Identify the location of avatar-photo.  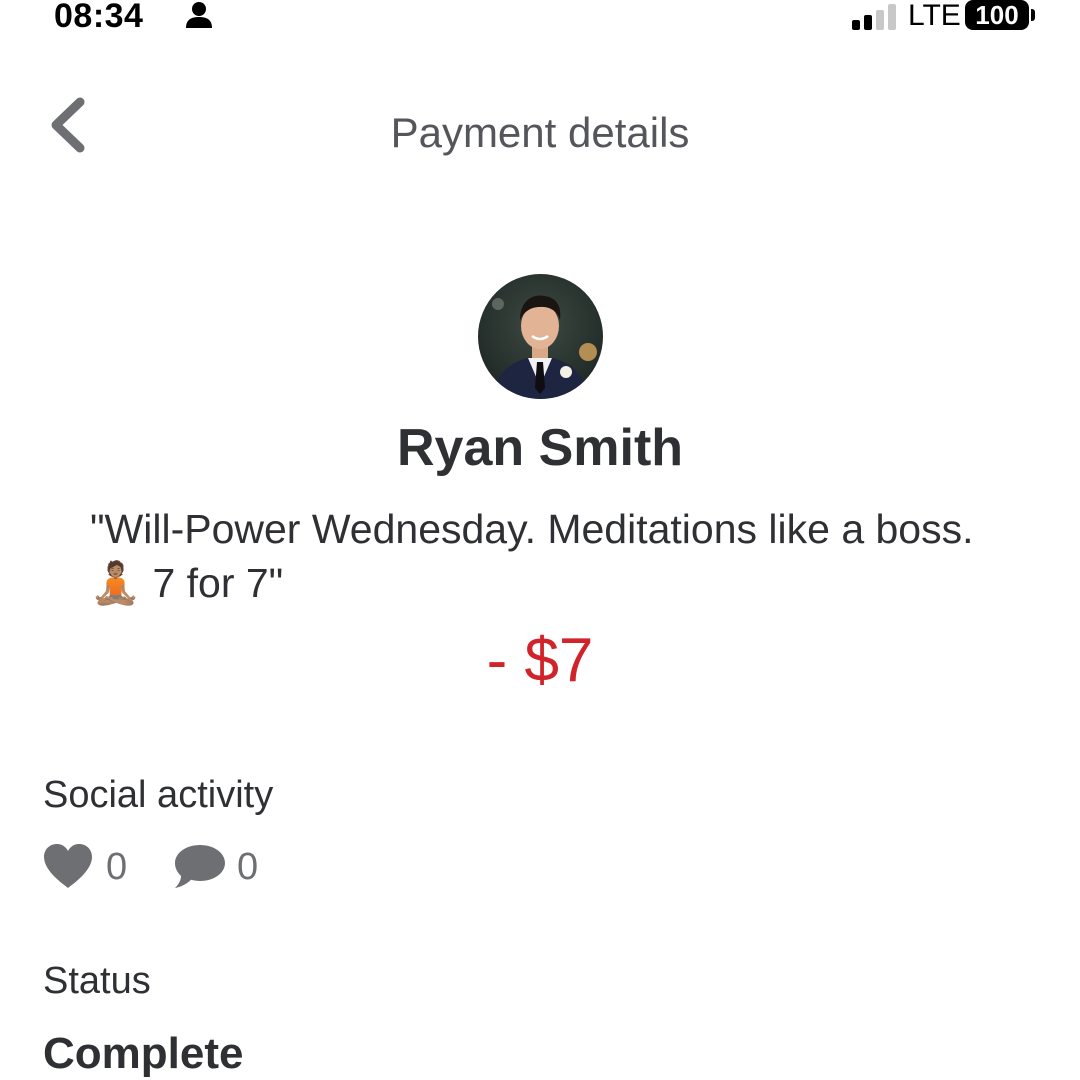
(540, 336).